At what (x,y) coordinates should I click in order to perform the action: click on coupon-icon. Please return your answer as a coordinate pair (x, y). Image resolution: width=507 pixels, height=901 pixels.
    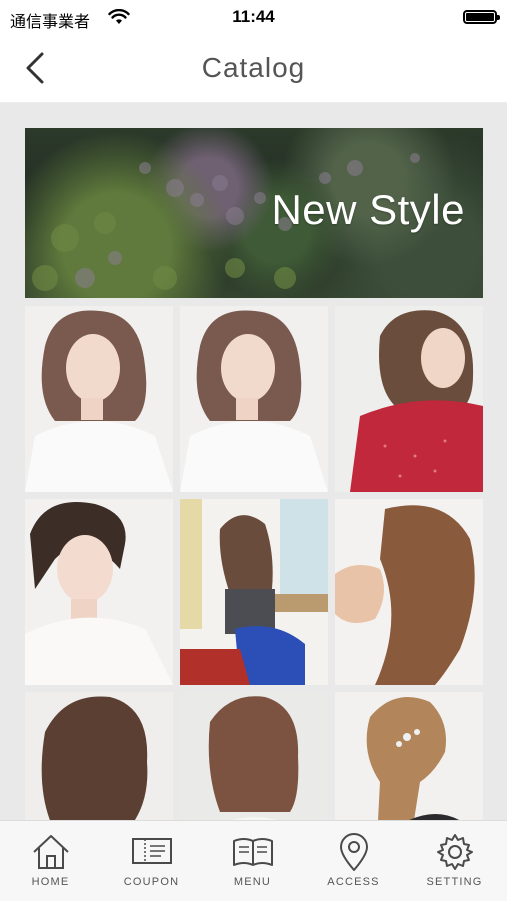
    Looking at the image, I should click on (152, 851).